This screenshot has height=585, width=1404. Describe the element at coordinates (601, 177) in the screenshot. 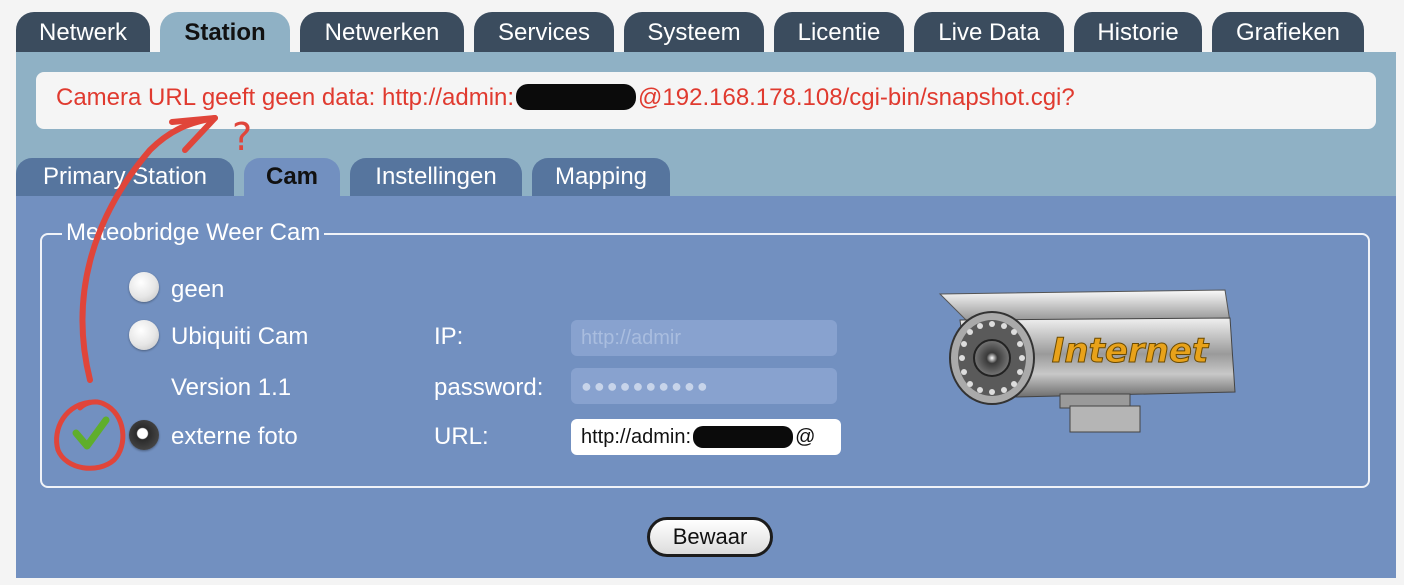

I see `subtab-mapping: Mapping` at that location.